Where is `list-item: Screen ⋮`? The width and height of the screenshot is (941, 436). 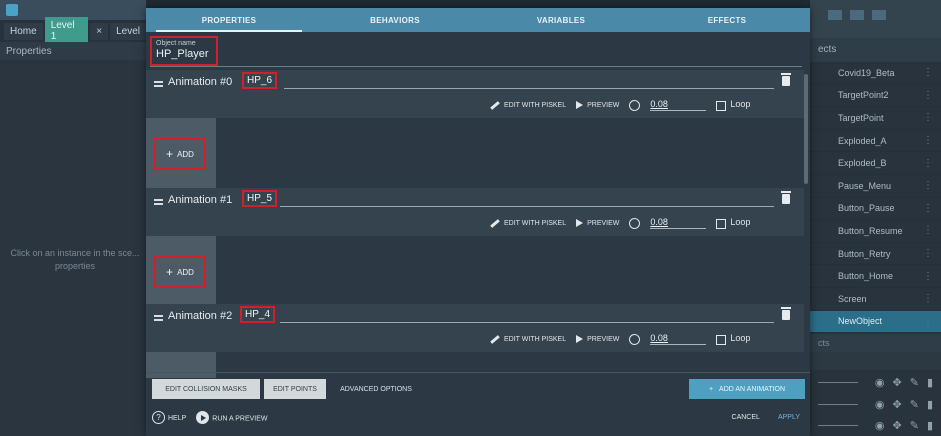
list-item: Screen ⋮ is located at coordinates (875, 299).